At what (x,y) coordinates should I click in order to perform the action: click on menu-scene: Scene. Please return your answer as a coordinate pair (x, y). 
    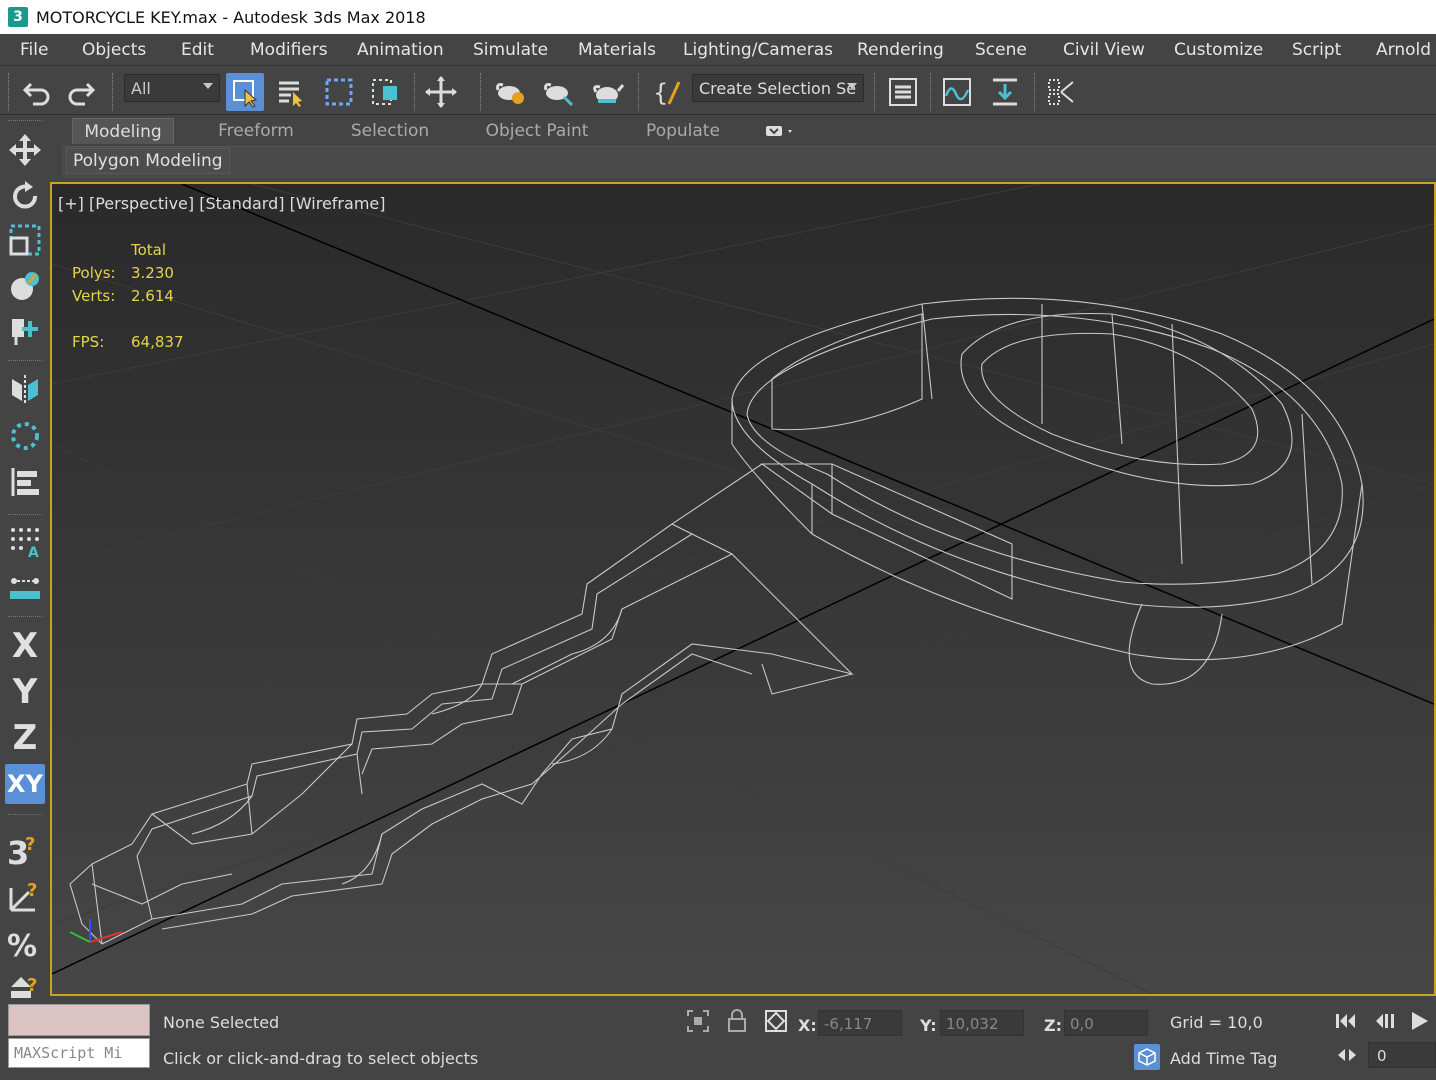
    Looking at the image, I should click on (1001, 50).